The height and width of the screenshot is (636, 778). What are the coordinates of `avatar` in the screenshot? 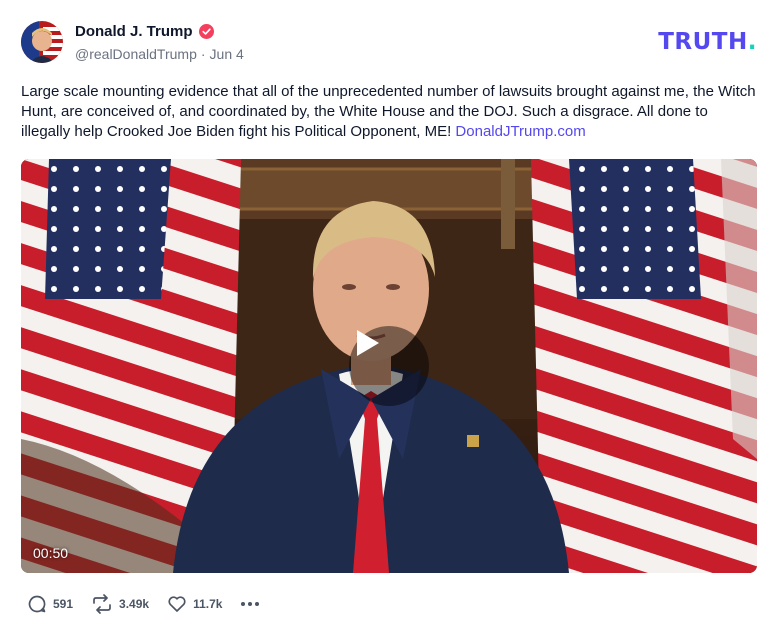 It's located at (42, 42).